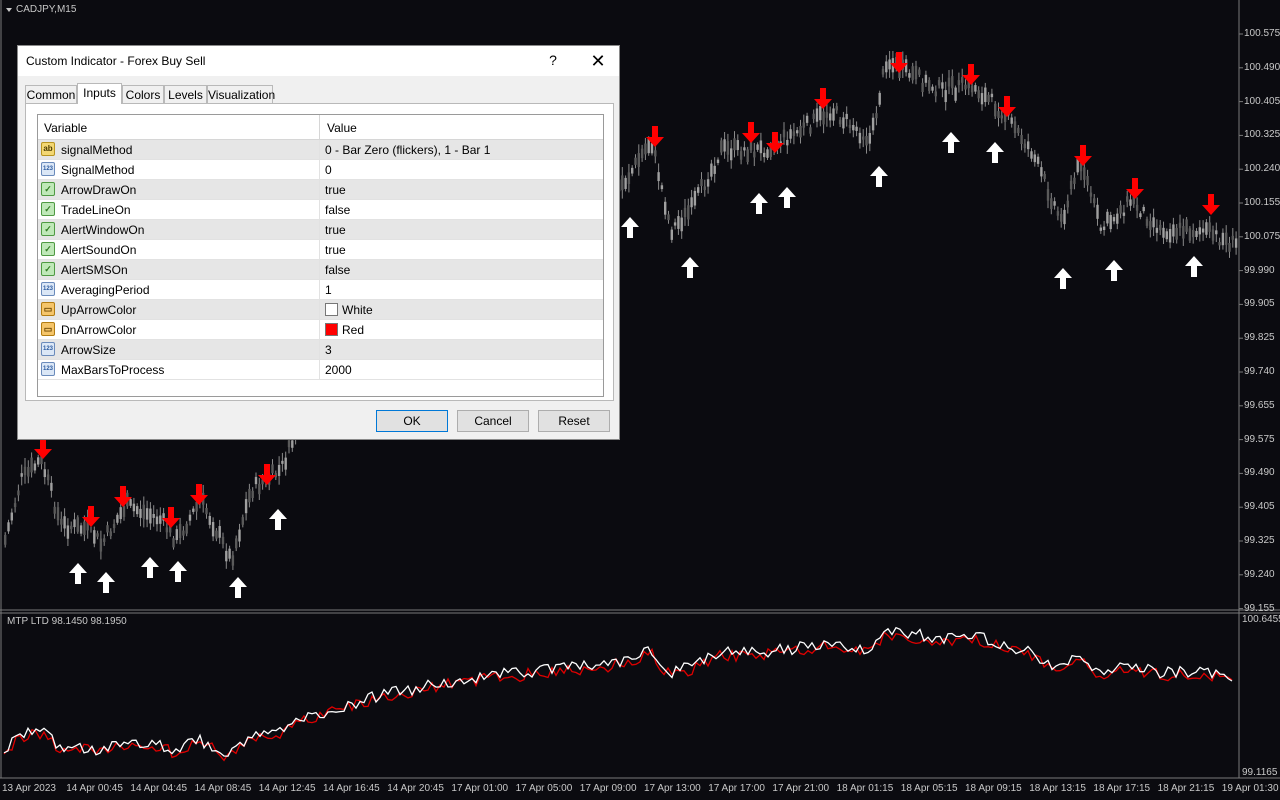  I want to click on variable-name: AveragingPeriod, so click(105, 290).